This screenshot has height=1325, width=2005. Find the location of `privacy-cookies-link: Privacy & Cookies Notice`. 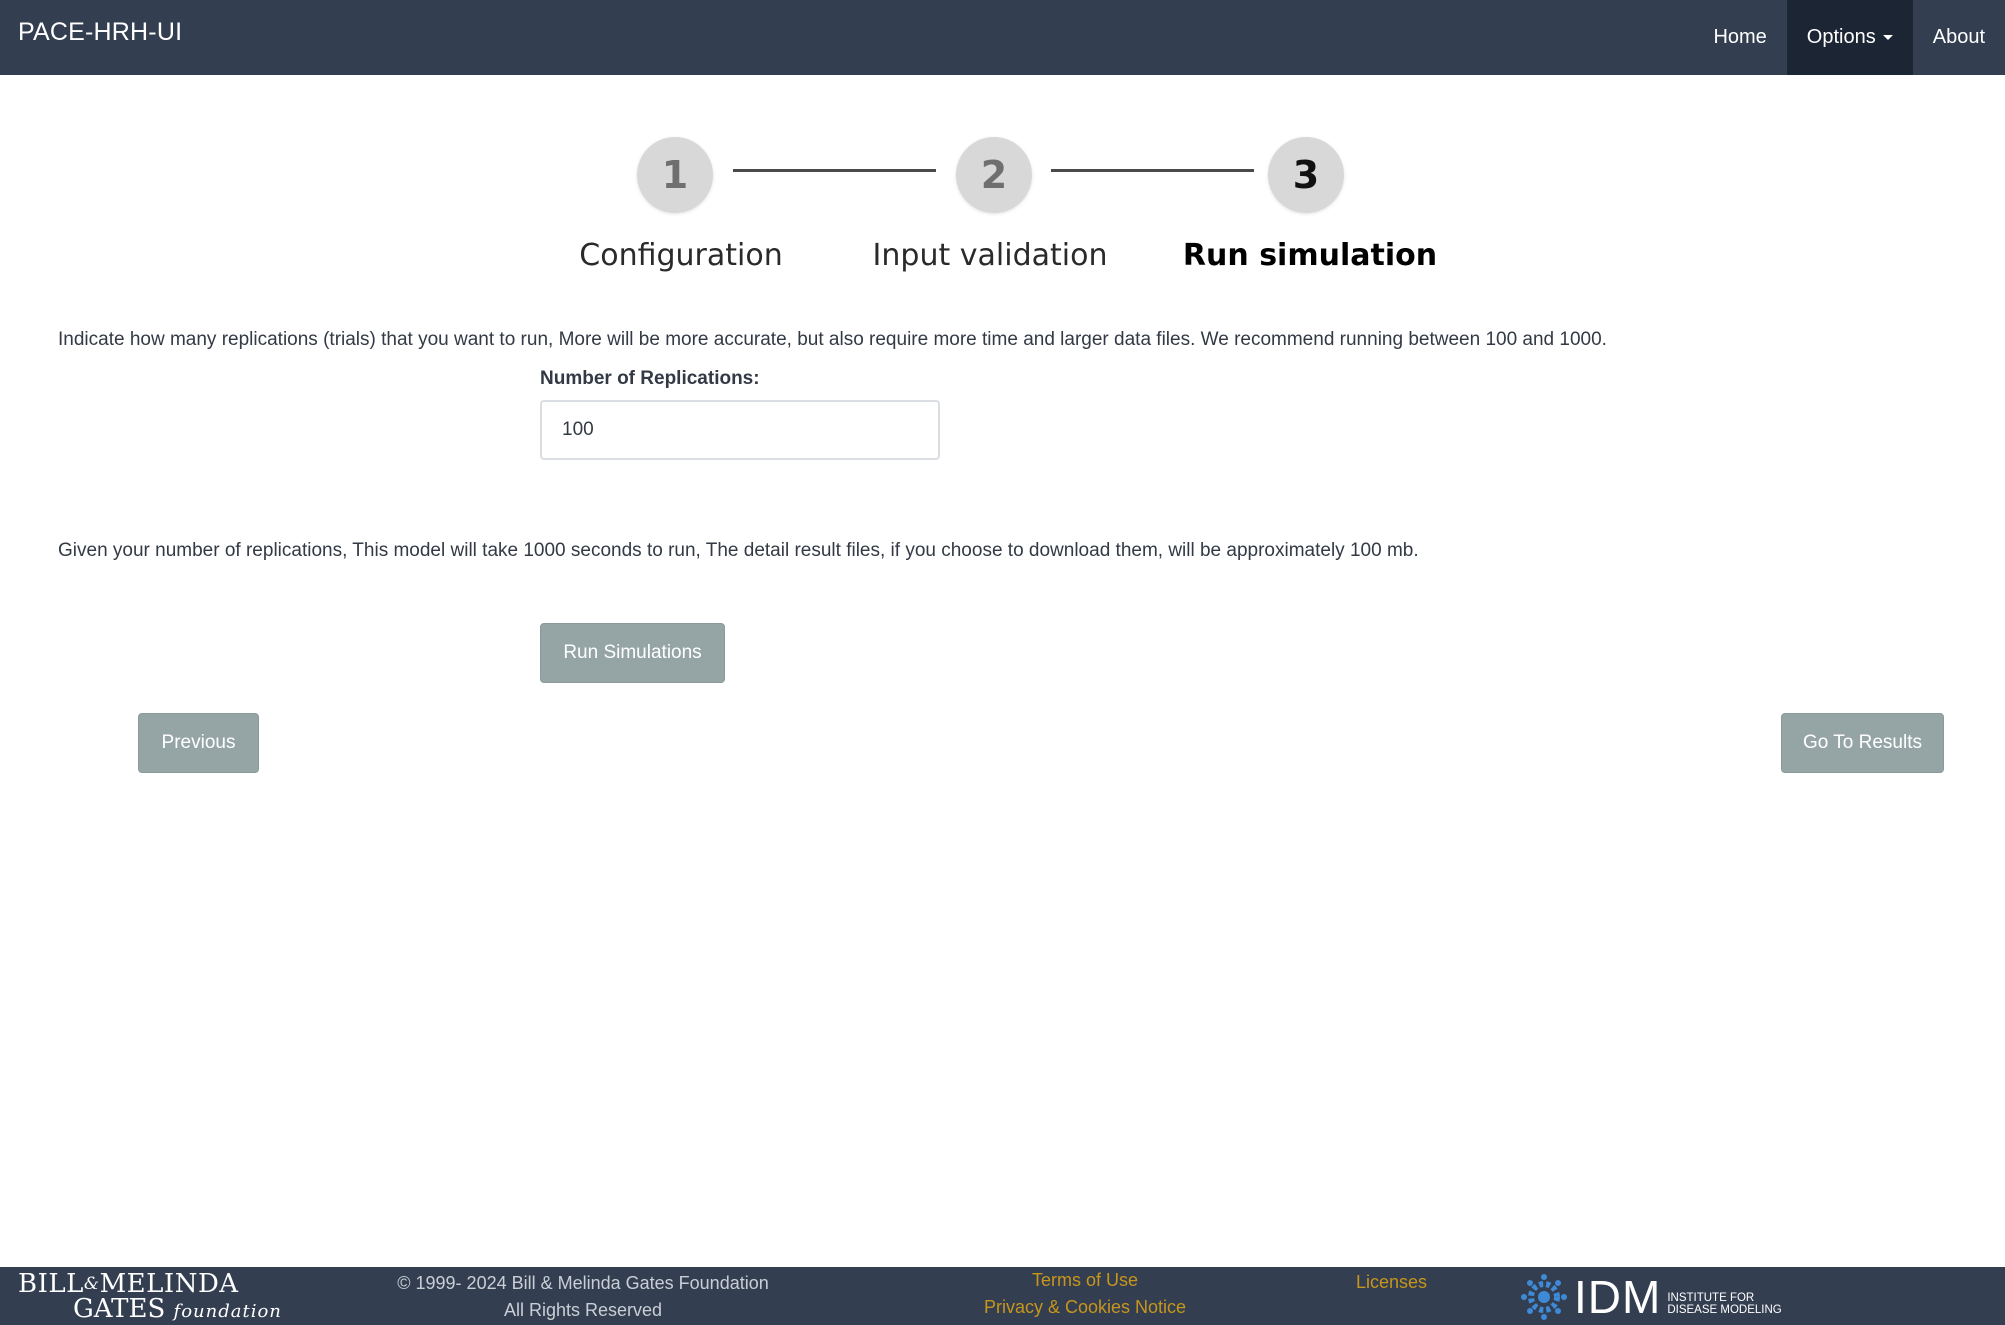

privacy-cookies-link: Privacy & Cookies Notice is located at coordinates (1085, 1307).